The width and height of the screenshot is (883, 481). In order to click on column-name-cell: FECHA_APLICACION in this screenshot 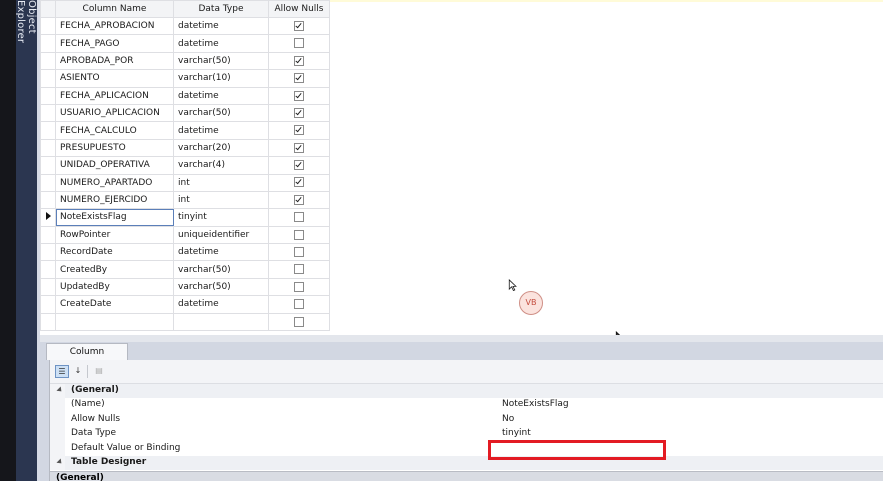, I will do `click(114, 95)`.